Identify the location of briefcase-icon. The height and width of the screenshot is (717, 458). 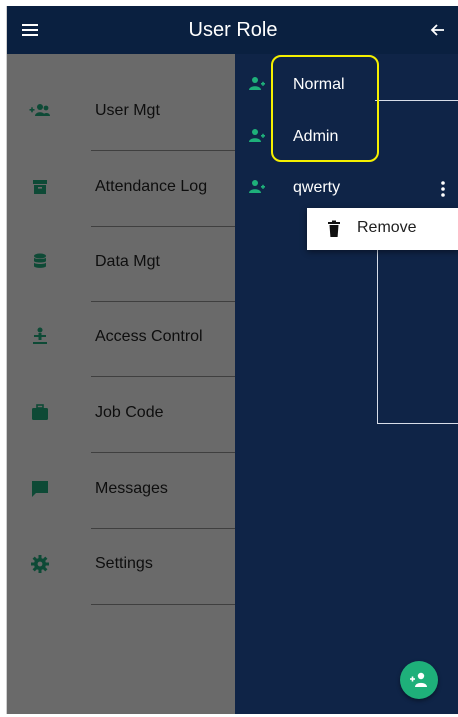
(40, 412).